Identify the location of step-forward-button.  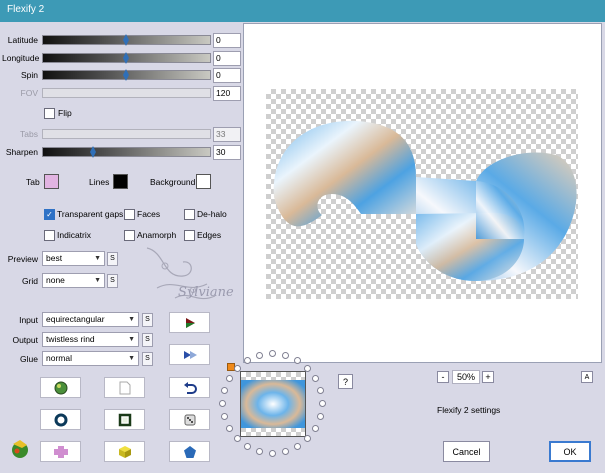
(189, 354).